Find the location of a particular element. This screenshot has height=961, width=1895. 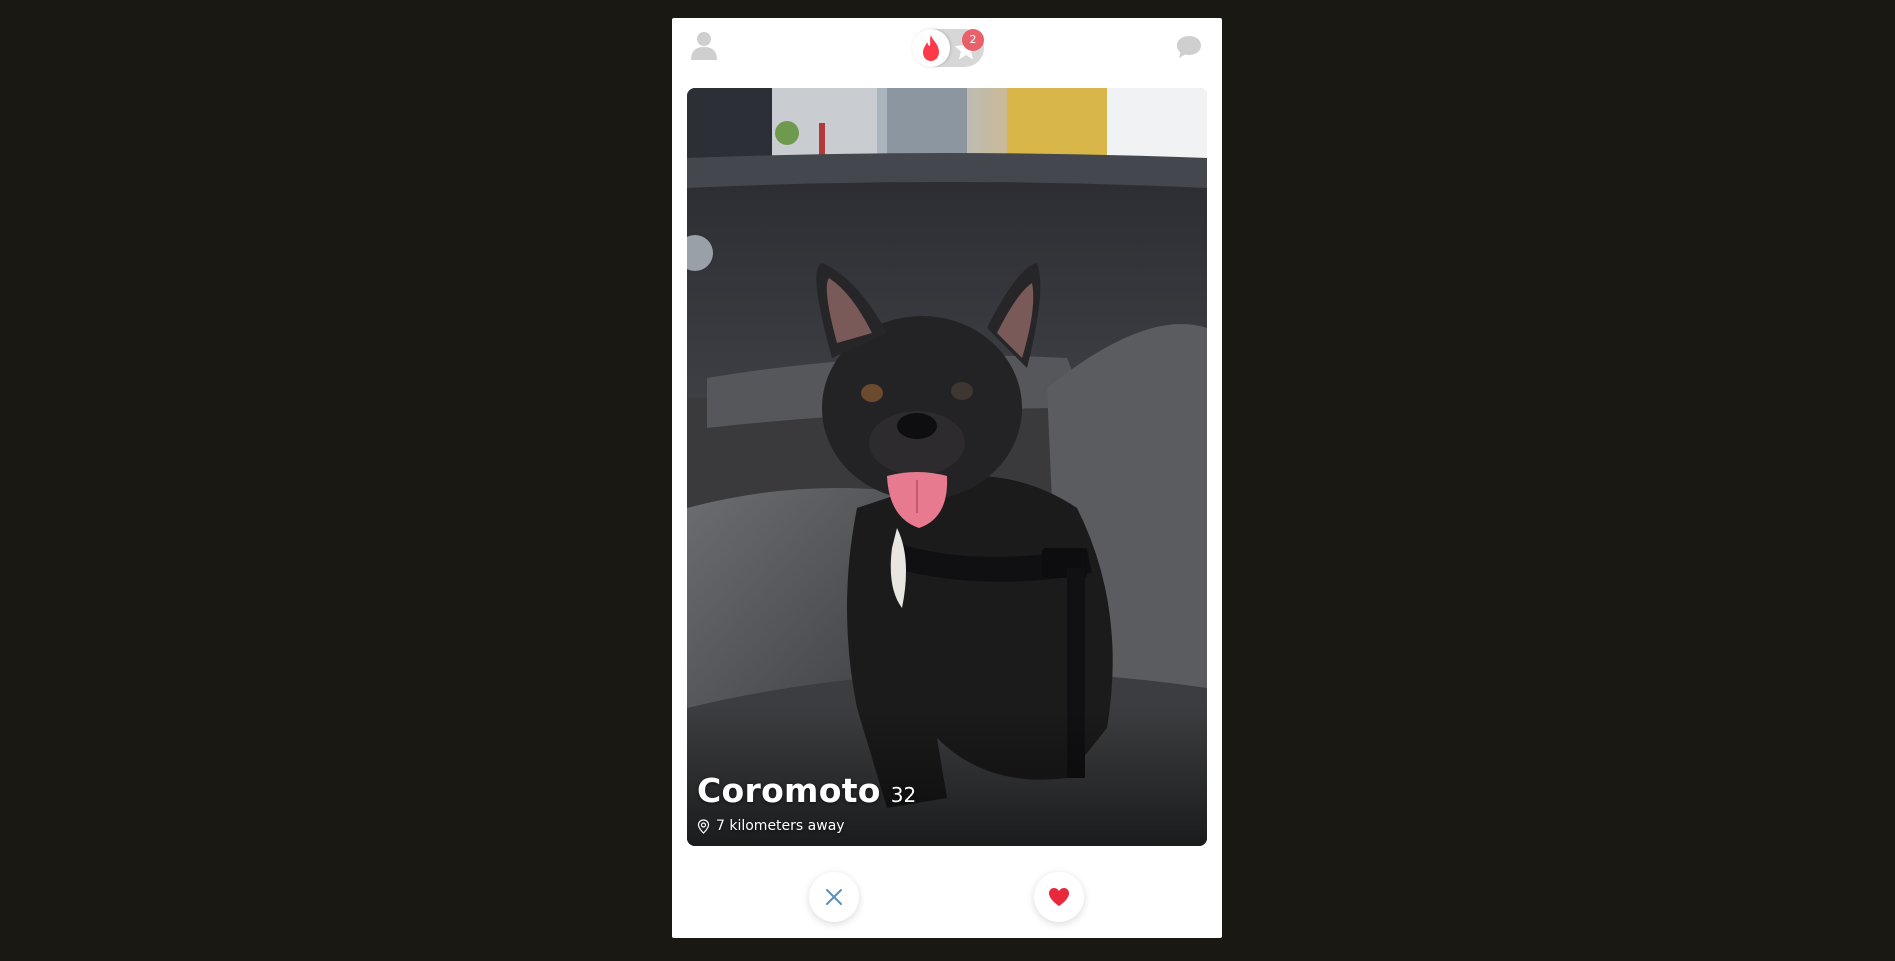

heart-icon is located at coordinates (1059, 897).